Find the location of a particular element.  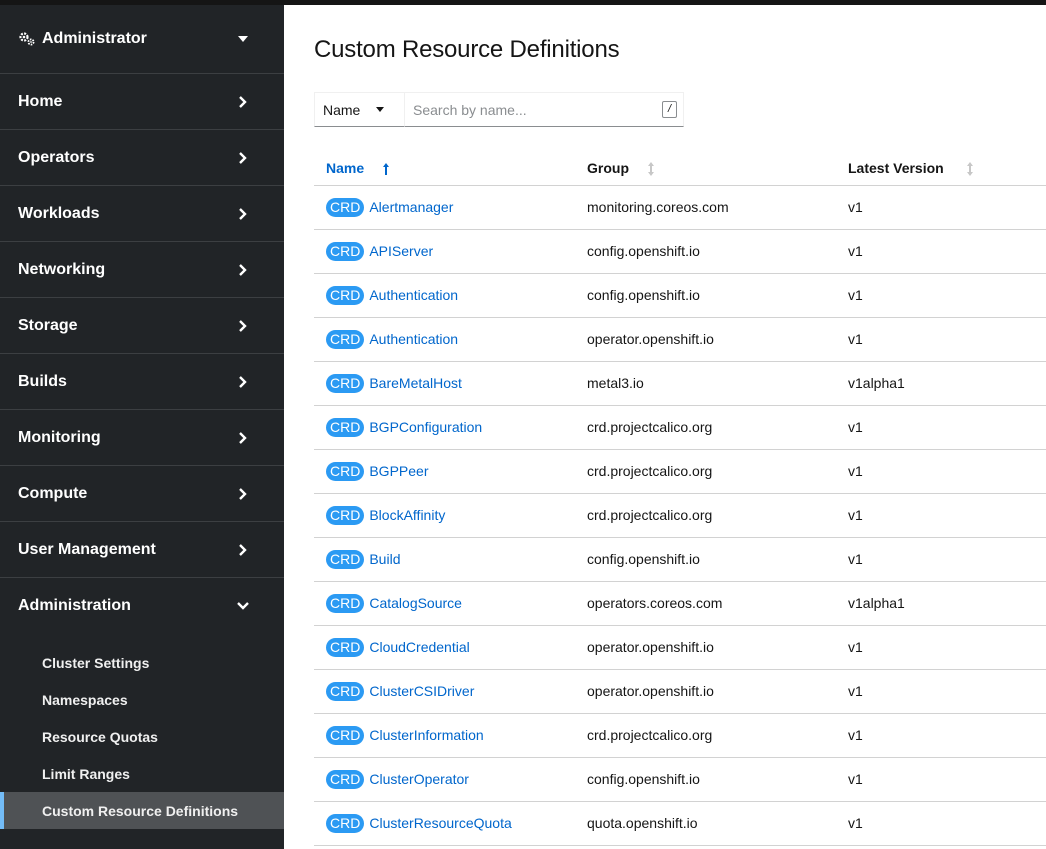

filter-type-label: Name is located at coordinates (342, 109).